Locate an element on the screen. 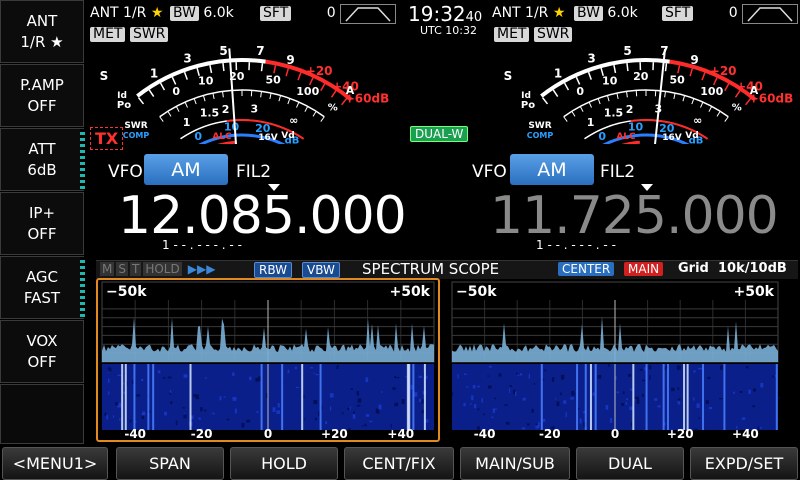 This screenshot has width=800, height=480. side-blank is located at coordinates (42, 414).